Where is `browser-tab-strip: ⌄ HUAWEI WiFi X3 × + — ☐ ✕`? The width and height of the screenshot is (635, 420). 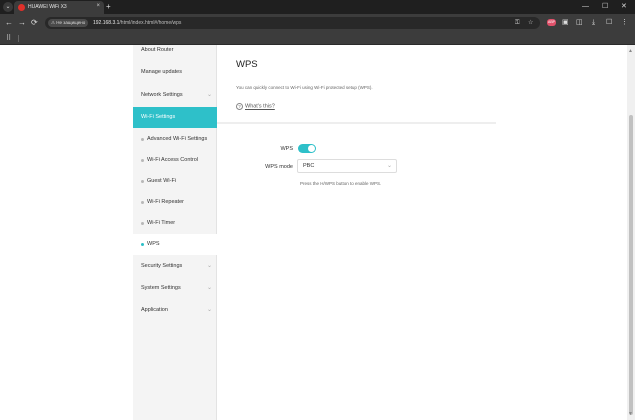
browser-tab-strip: ⌄ HUAWEI WiFi X3 × + — ☐ ✕ is located at coordinates (317, 7).